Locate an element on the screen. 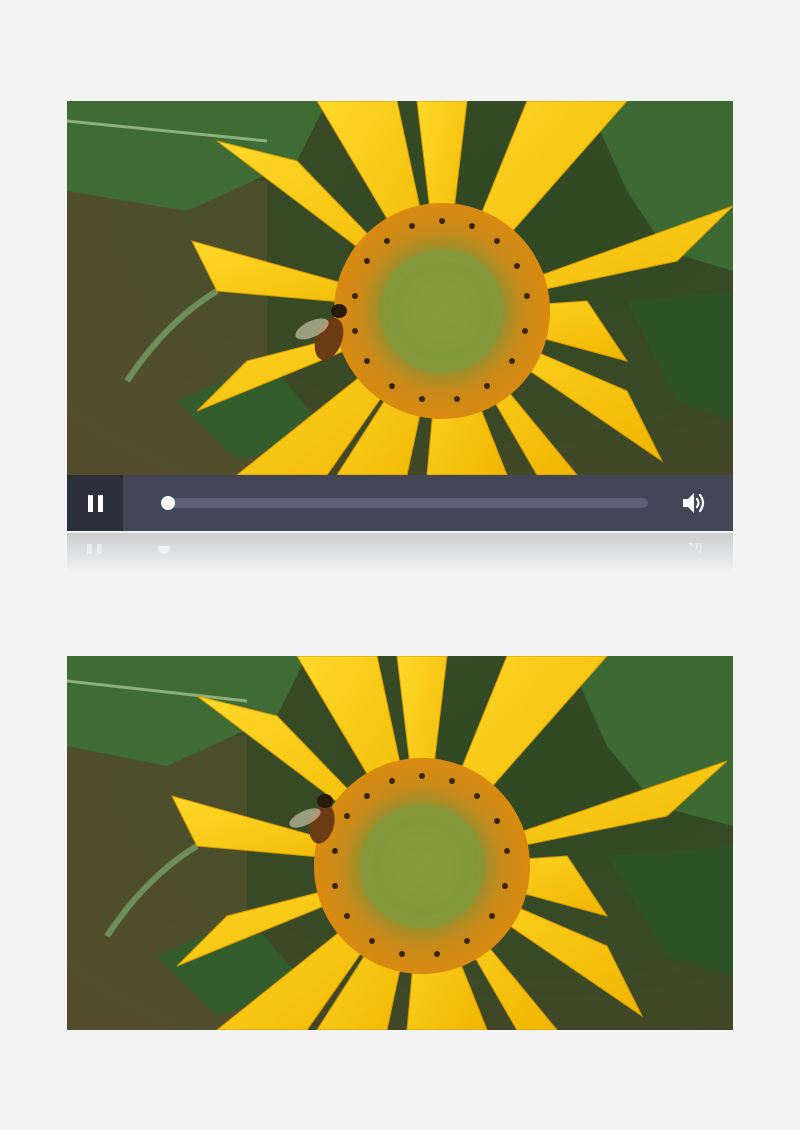 The width and height of the screenshot is (800, 1130). volume-icon is located at coordinates (694, 503).